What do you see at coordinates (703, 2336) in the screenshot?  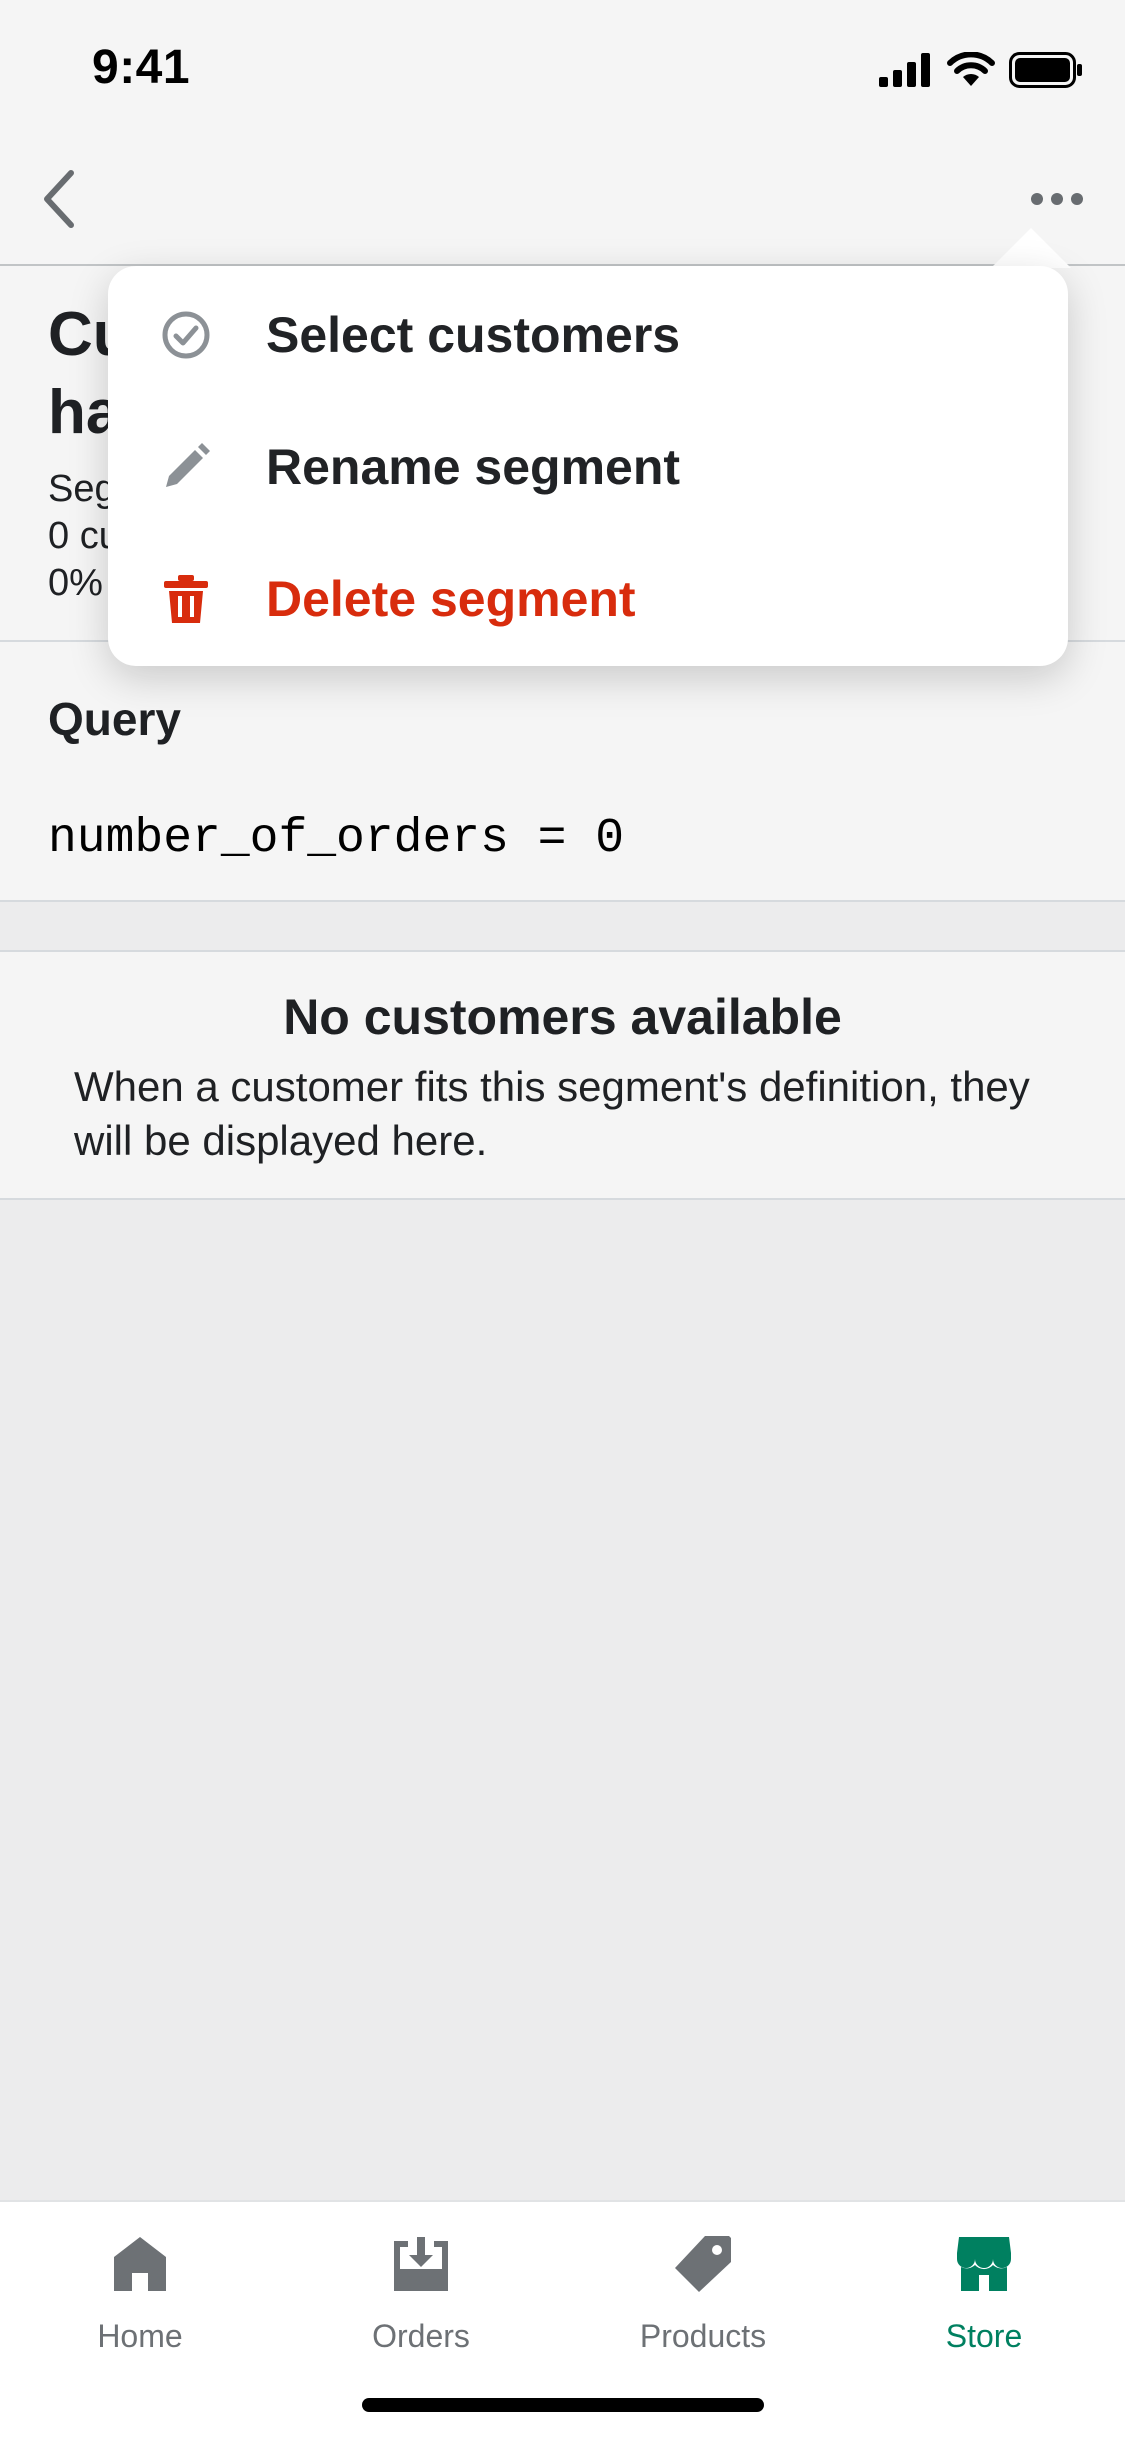 I see `tab-label: Products` at bounding box center [703, 2336].